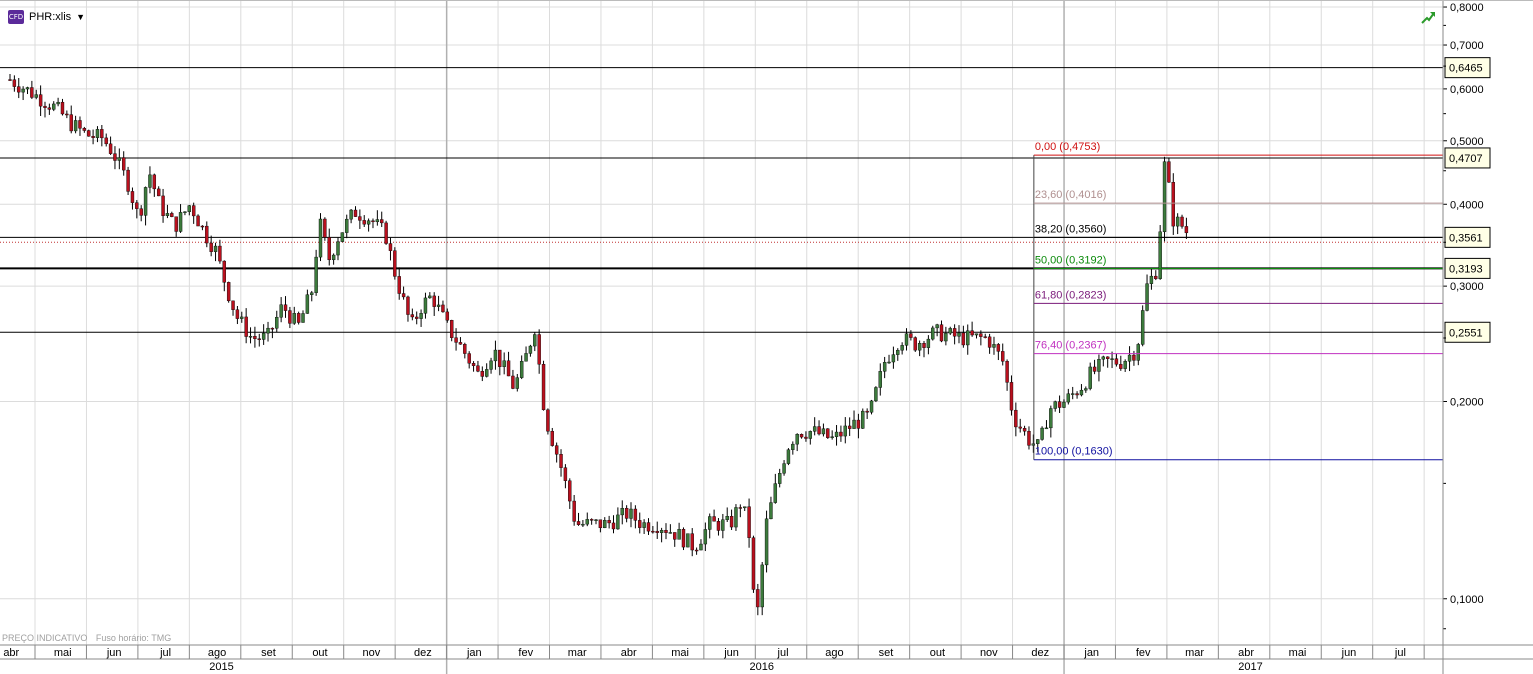  Describe the element at coordinates (50, 17) in the screenshot. I see `symbol-label: PHR:xlis` at that location.